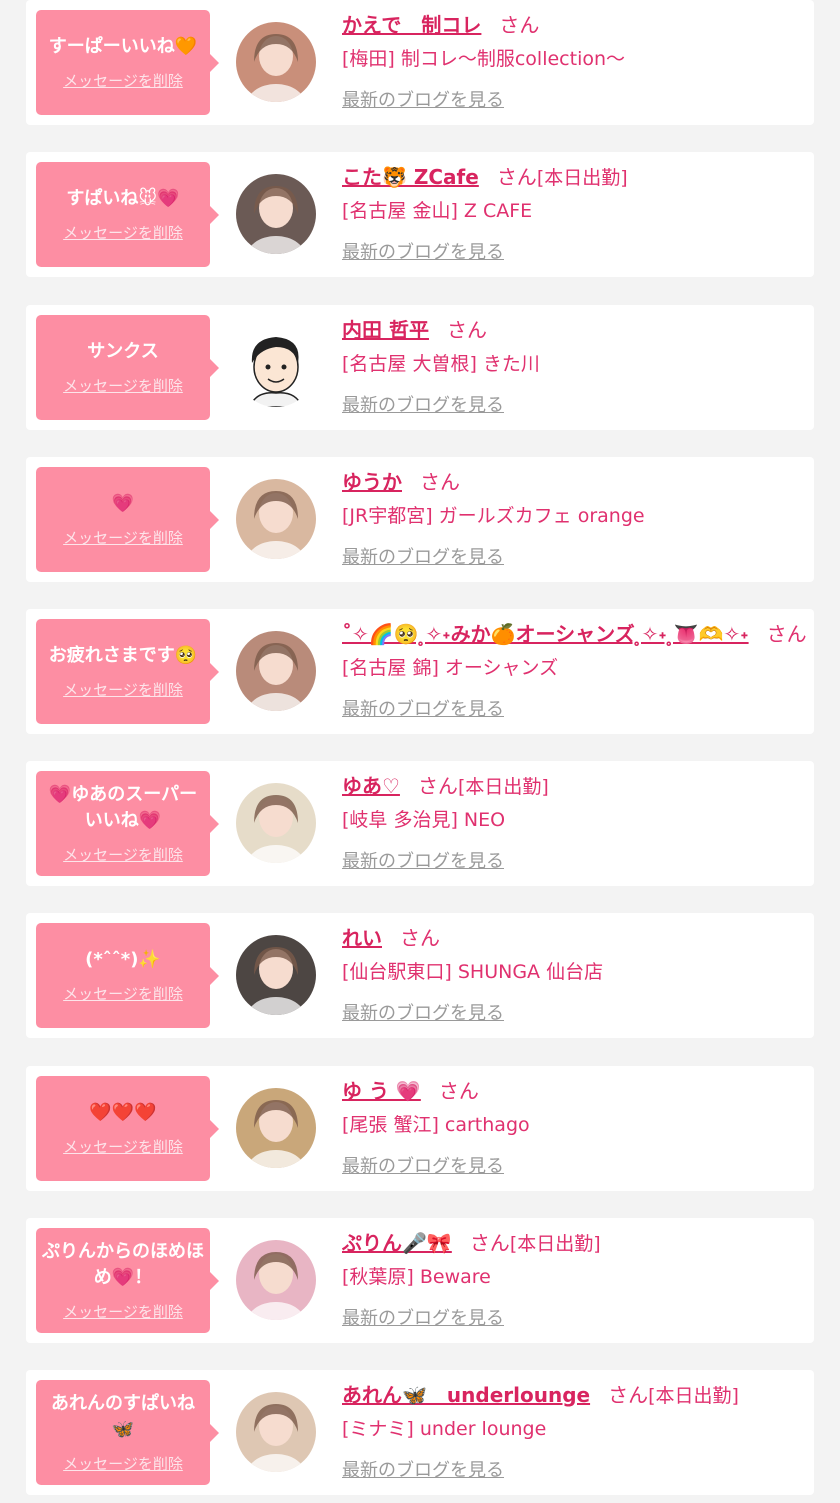  Describe the element at coordinates (484, 59) in the screenshot. I see `shop-name: [梅田] 制コレ〜制服collection〜` at that location.